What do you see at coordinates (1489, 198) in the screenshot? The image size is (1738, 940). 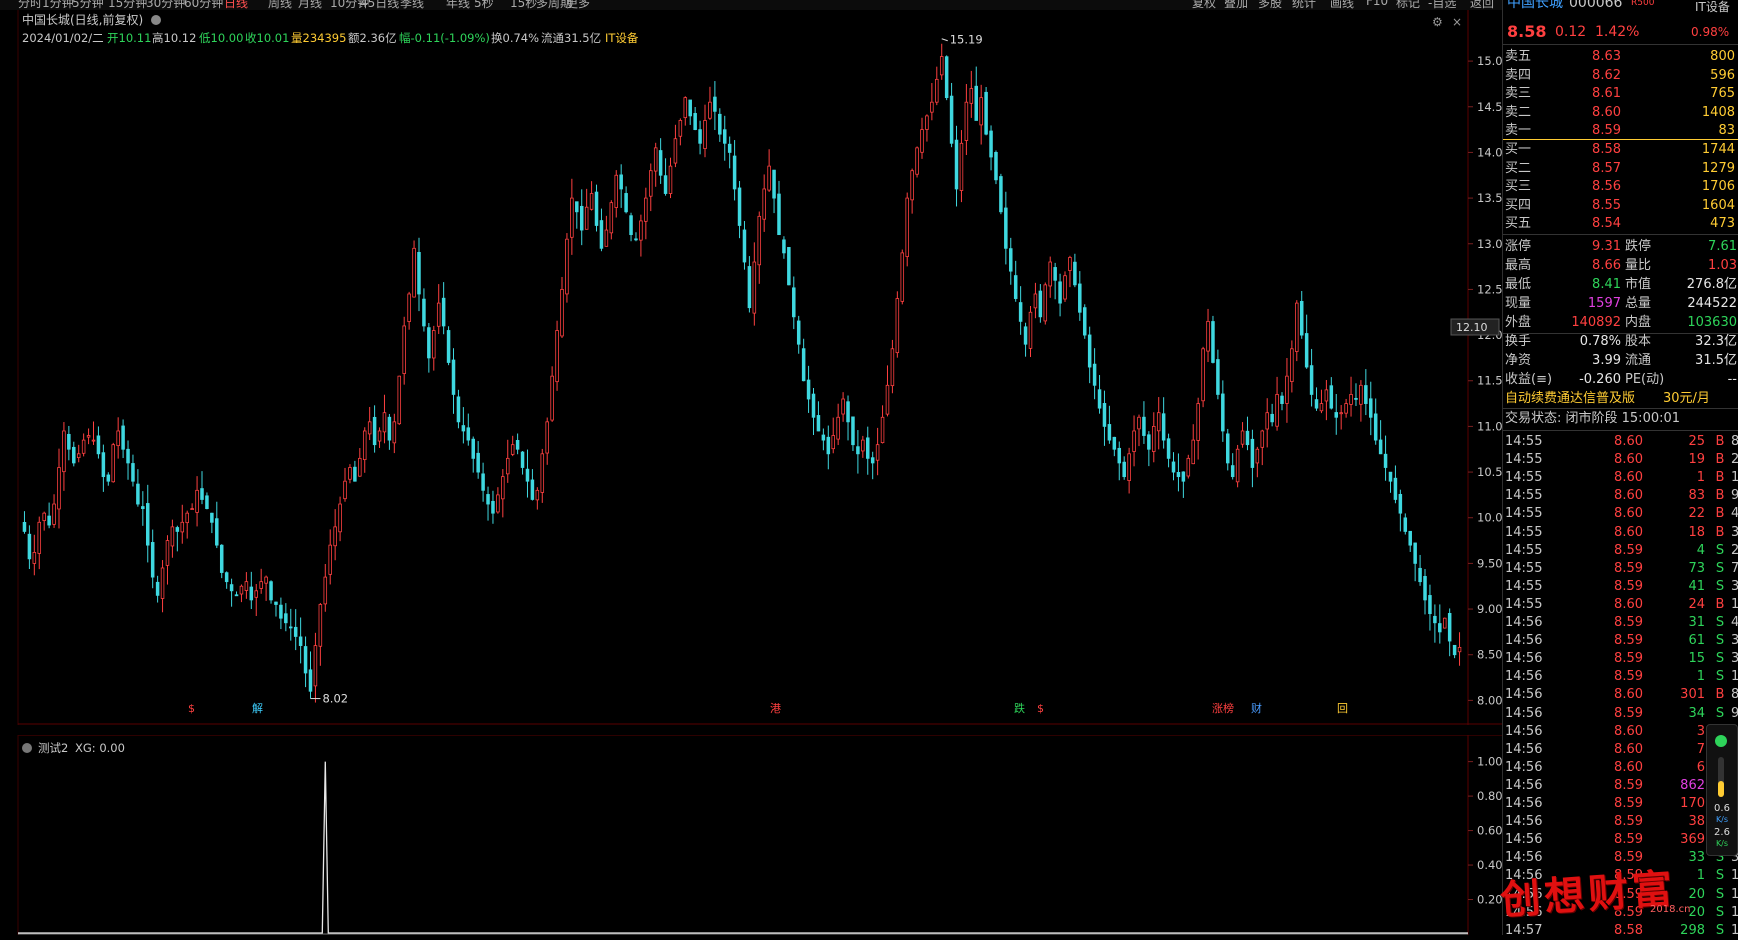 I see `y-tick-label-3: 13.50` at bounding box center [1489, 198].